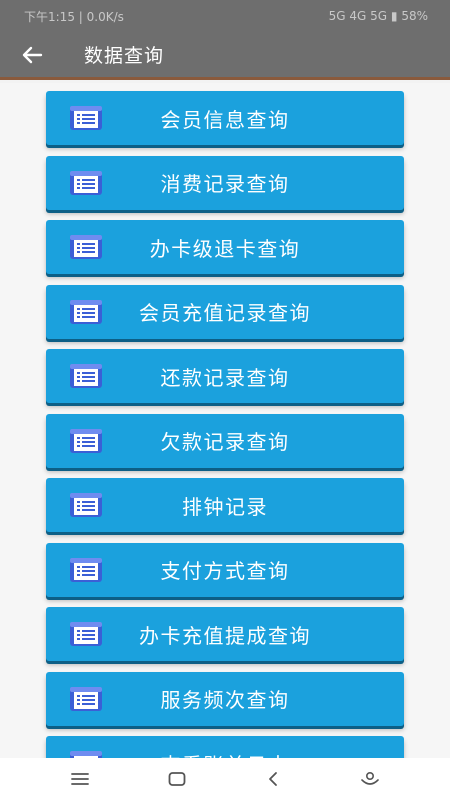  Describe the element at coordinates (225, 16) in the screenshot. I see `status-bar: 下午1:15 | 0.0K/s 5G 4G 5G ▮ 58%` at that location.